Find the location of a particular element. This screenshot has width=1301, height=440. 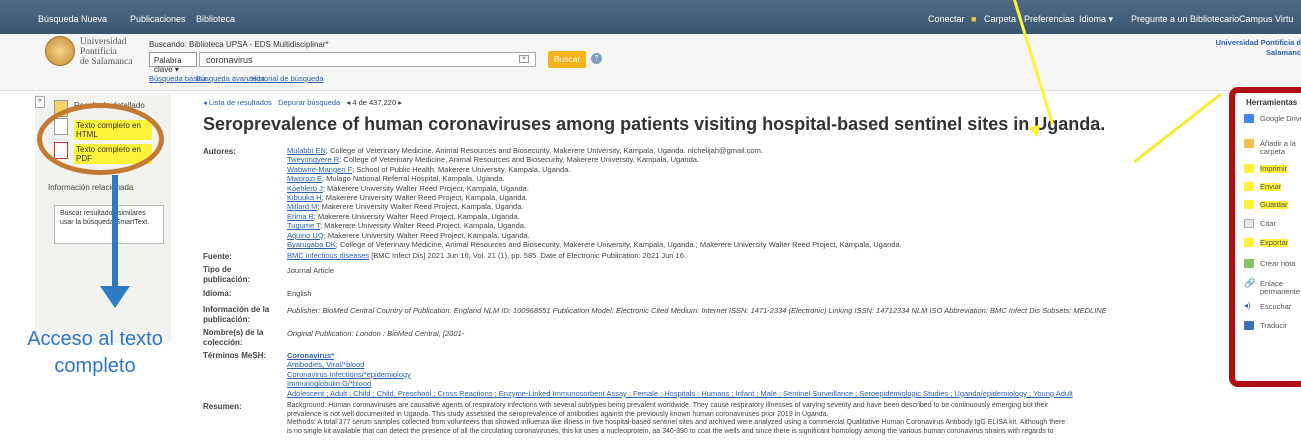

nav-folder: Carpeta is located at coordinates (1000, 19).